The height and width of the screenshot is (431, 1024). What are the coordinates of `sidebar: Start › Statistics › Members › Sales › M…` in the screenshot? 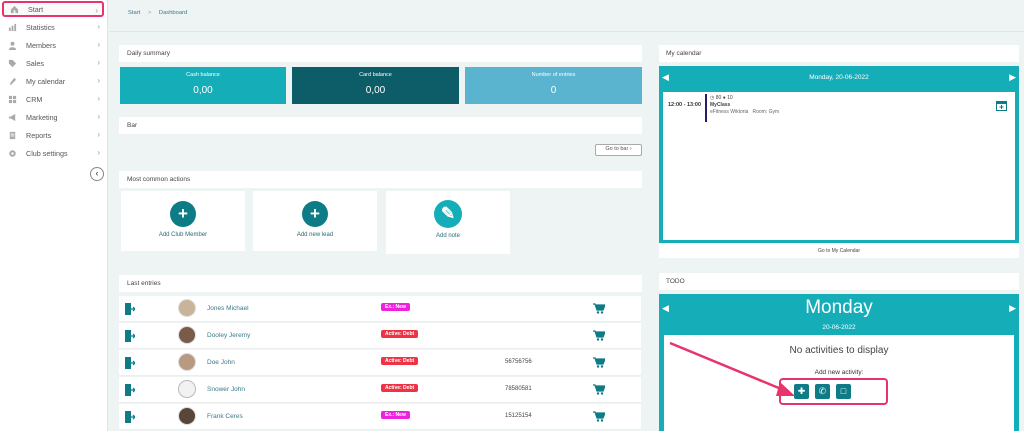 It's located at (54, 215).